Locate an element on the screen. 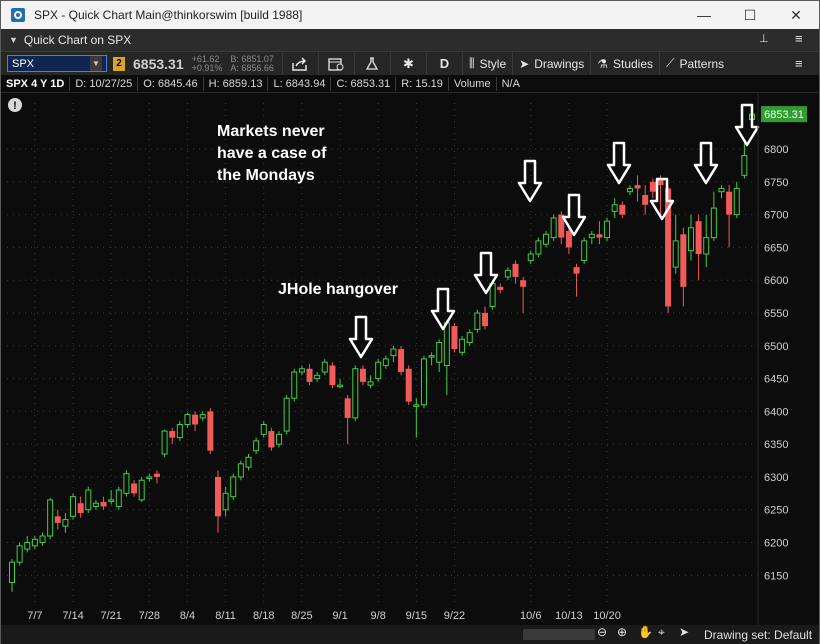  ask-price: A: 6856.66 is located at coordinates (252, 67).